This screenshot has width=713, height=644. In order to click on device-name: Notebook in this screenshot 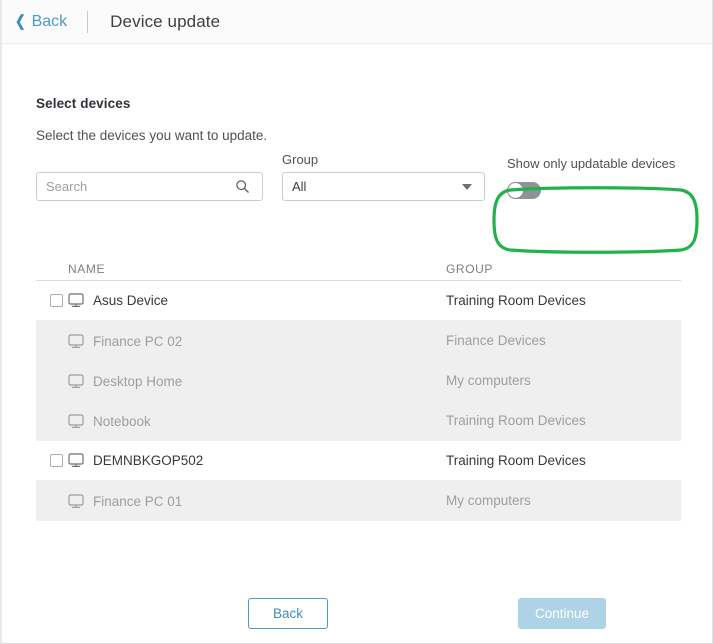, I will do `click(122, 421)`.